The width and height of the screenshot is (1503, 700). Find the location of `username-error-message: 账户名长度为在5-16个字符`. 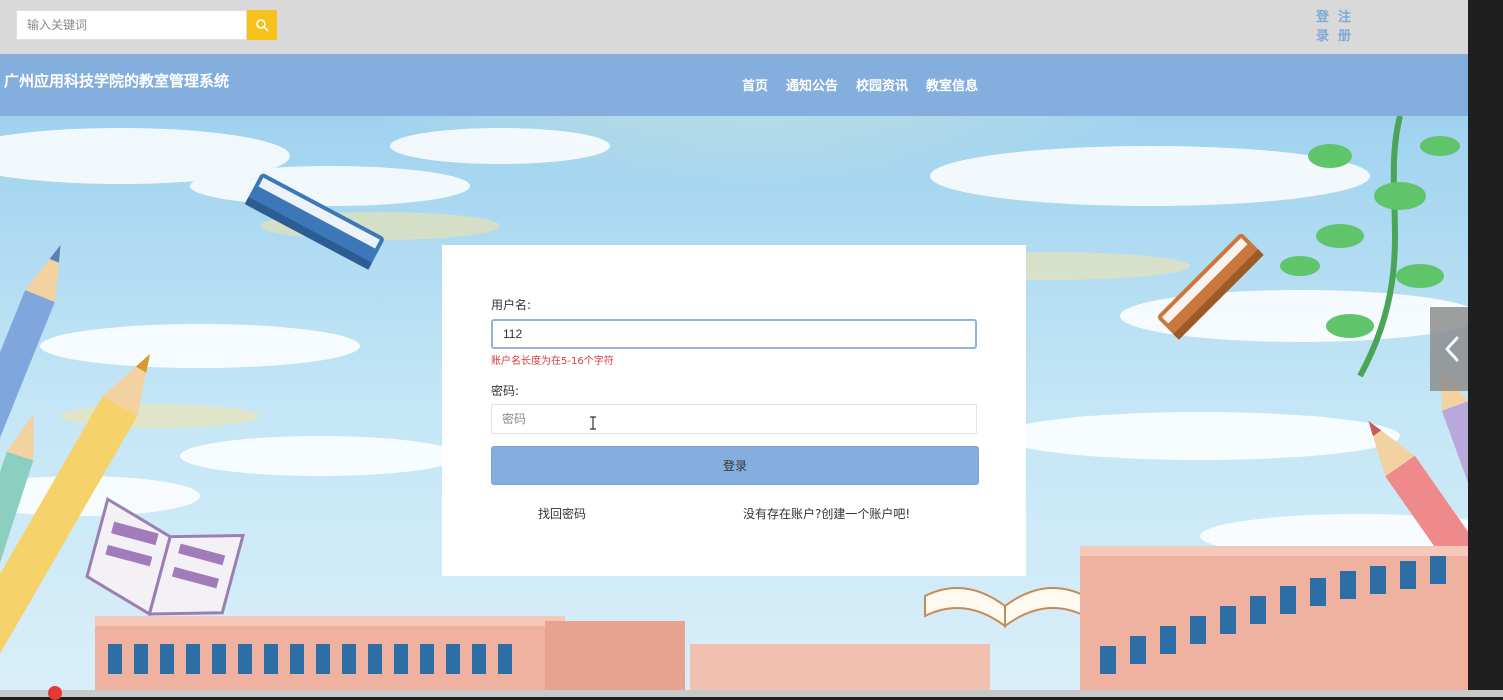

username-error-message: 账户名长度为在5-16个字符 is located at coordinates (552, 361).